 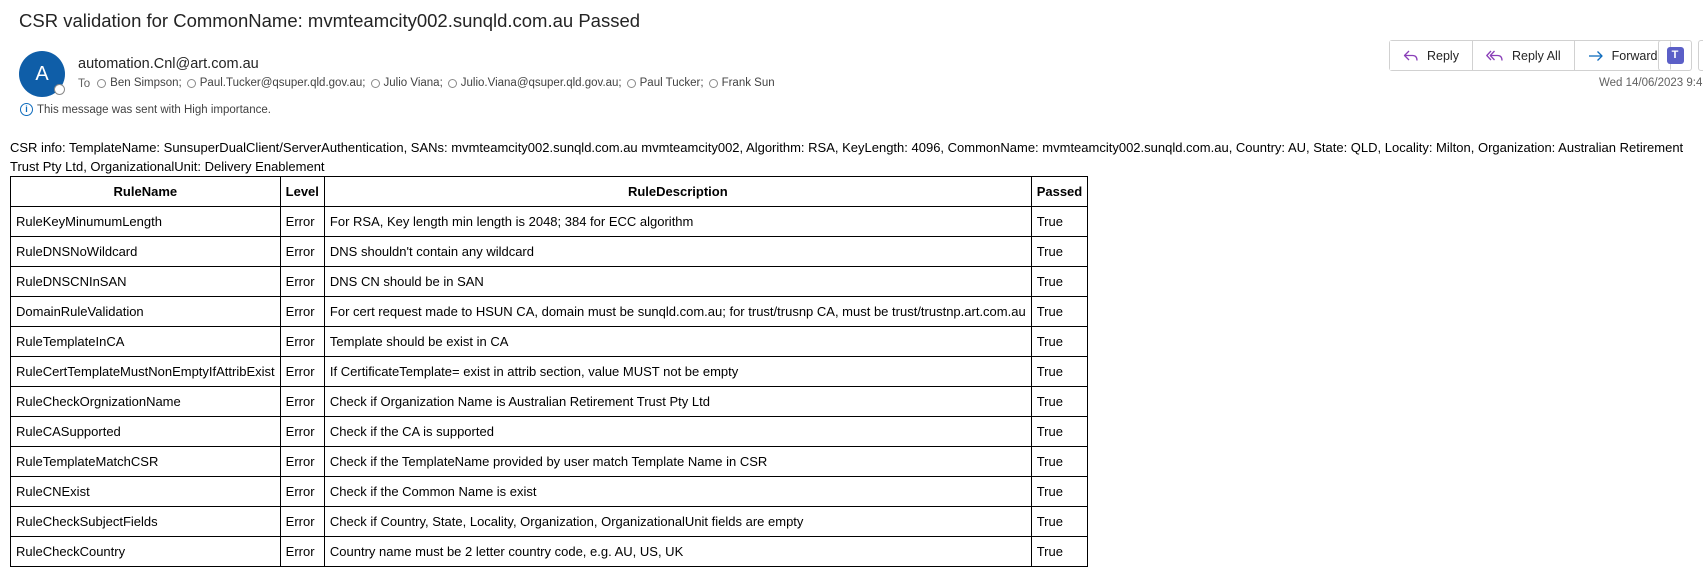 I want to click on more-actions-button, so click(x=1700, y=55).